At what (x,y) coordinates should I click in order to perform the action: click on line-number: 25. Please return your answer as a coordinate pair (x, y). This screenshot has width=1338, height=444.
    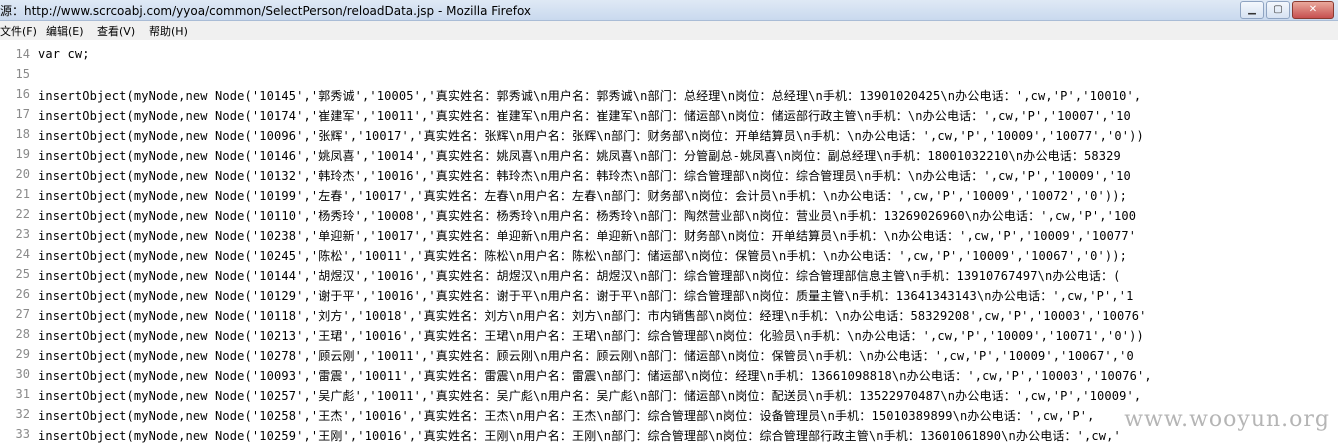
    Looking at the image, I should click on (22, 274).